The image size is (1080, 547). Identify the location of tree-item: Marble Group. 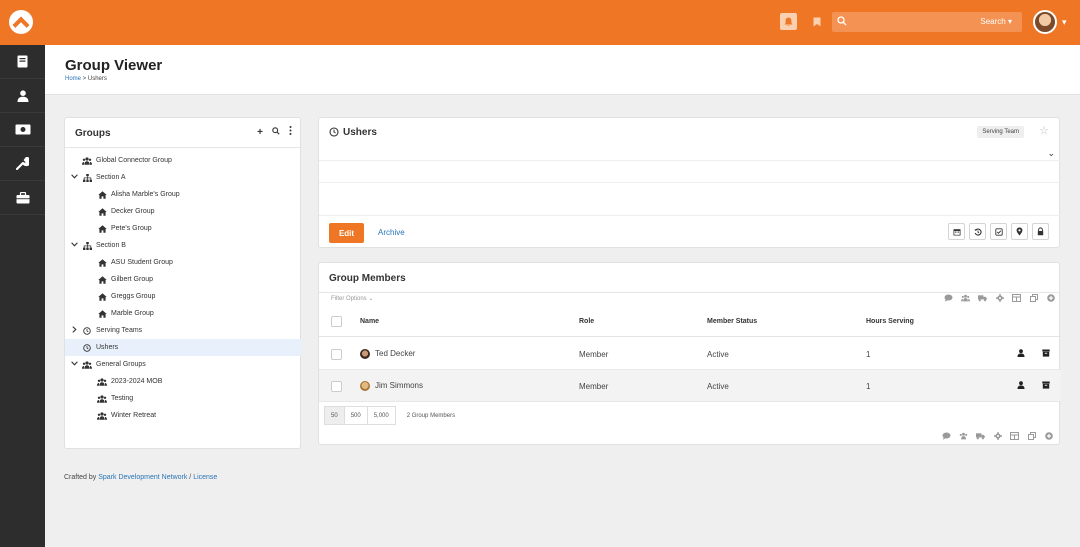
(183, 313).